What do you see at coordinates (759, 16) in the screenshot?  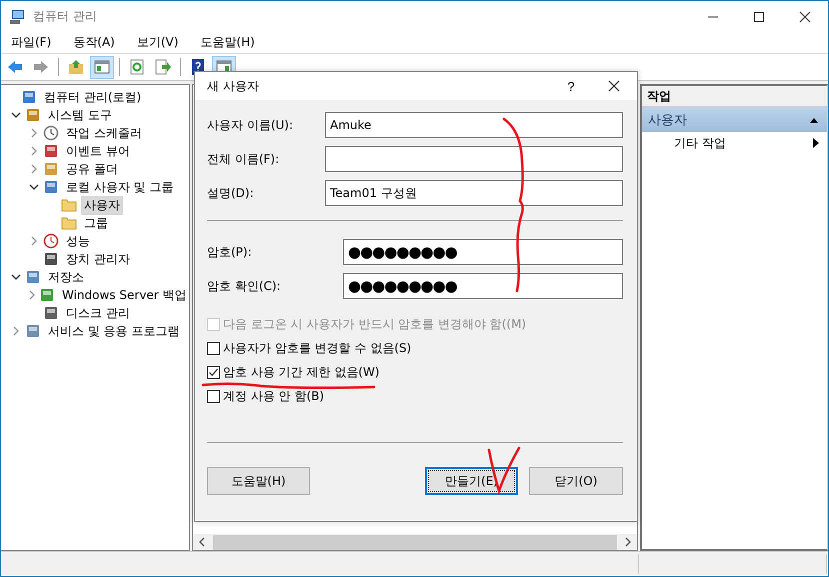 I see `maximize-icon` at bounding box center [759, 16].